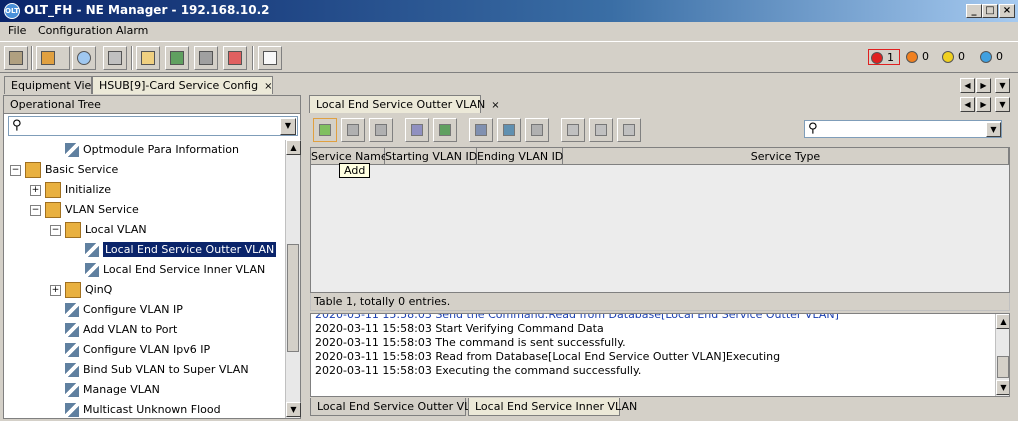 The height and width of the screenshot is (421, 1018). I want to click on tree-node: Configure VLAN IP, so click(145, 310).